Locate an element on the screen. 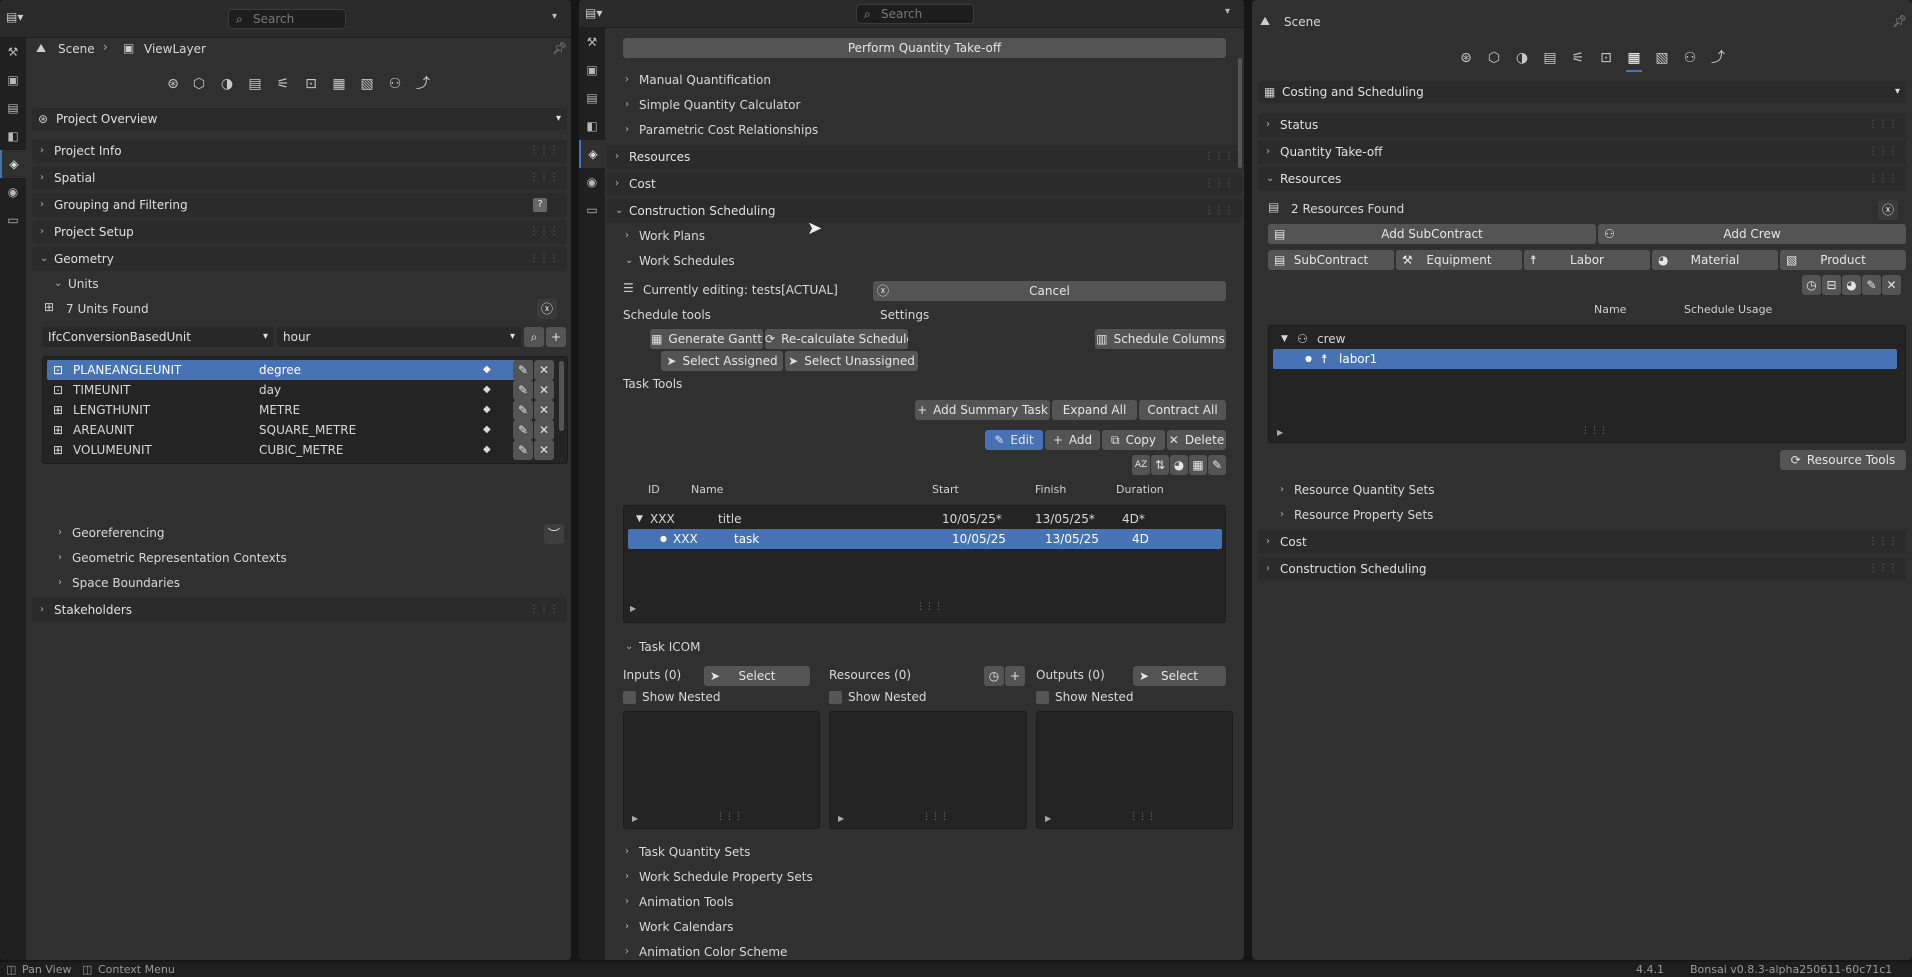 The width and height of the screenshot is (1912, 977). recalculate-schedule-button: ⟳ Re-calculate Schedule is located at coordinates (836, 339).